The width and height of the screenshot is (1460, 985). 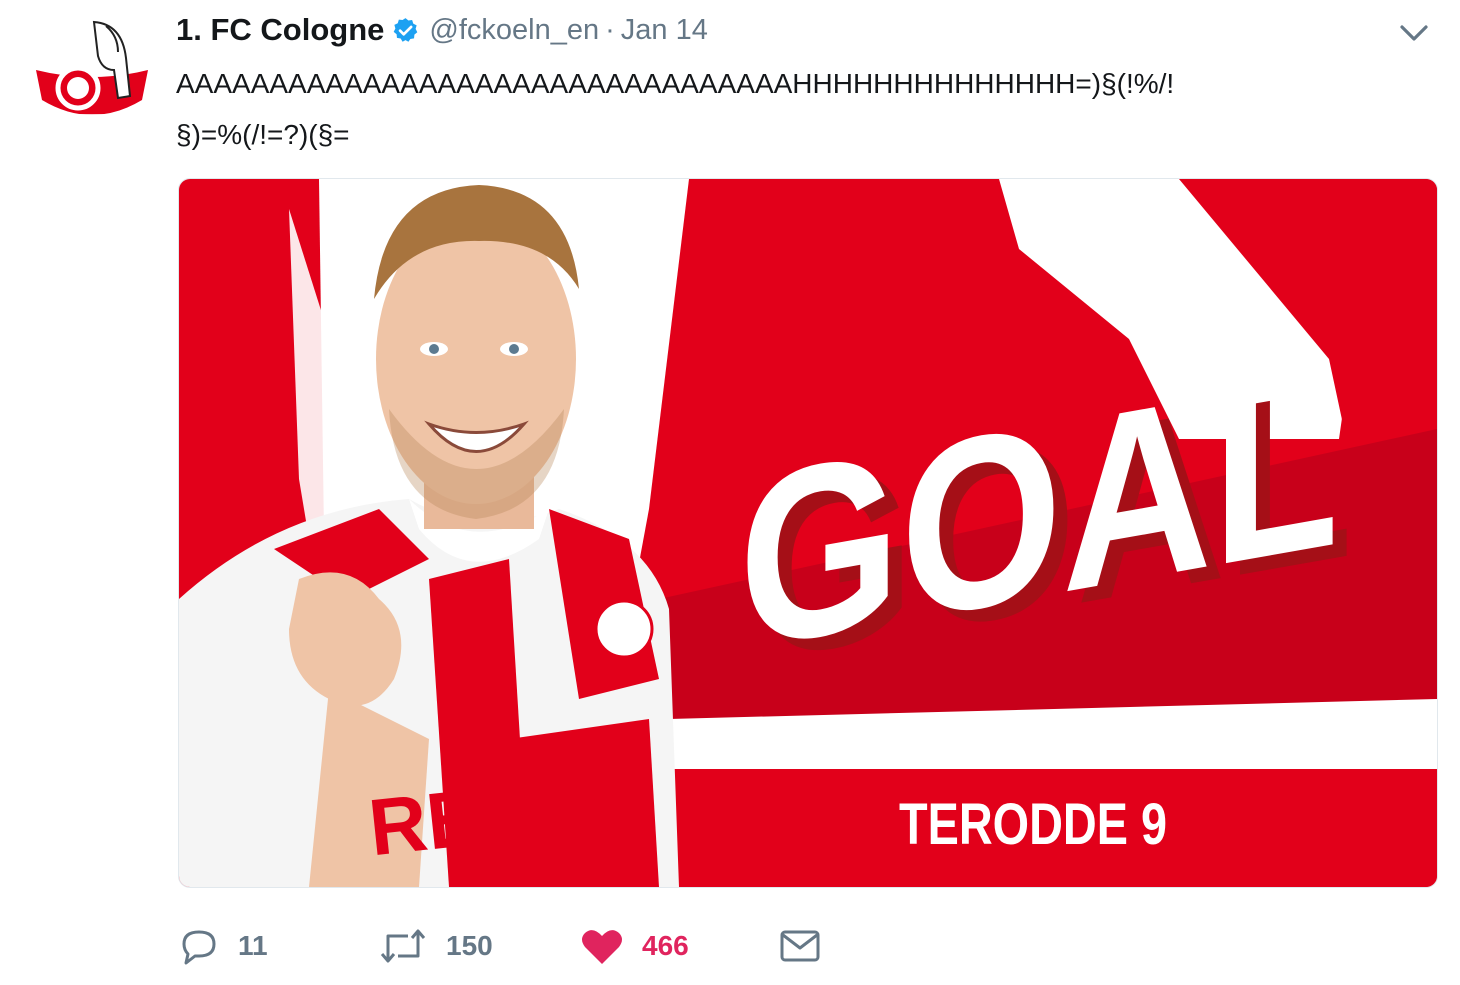 What do you see at coordinates (1033, 824) in the screenshot?
I see `scorer-caption: TERODDE 9` at bounding box center [1033, 824].